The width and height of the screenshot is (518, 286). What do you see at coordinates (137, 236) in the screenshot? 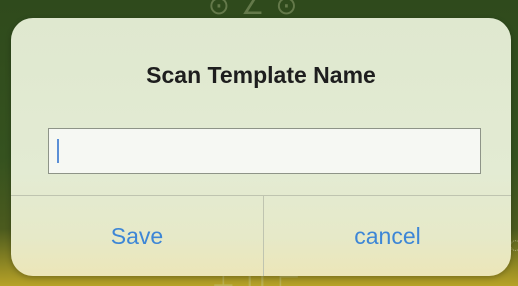
I see `save-button: Save` at bounding box center [137, 236].